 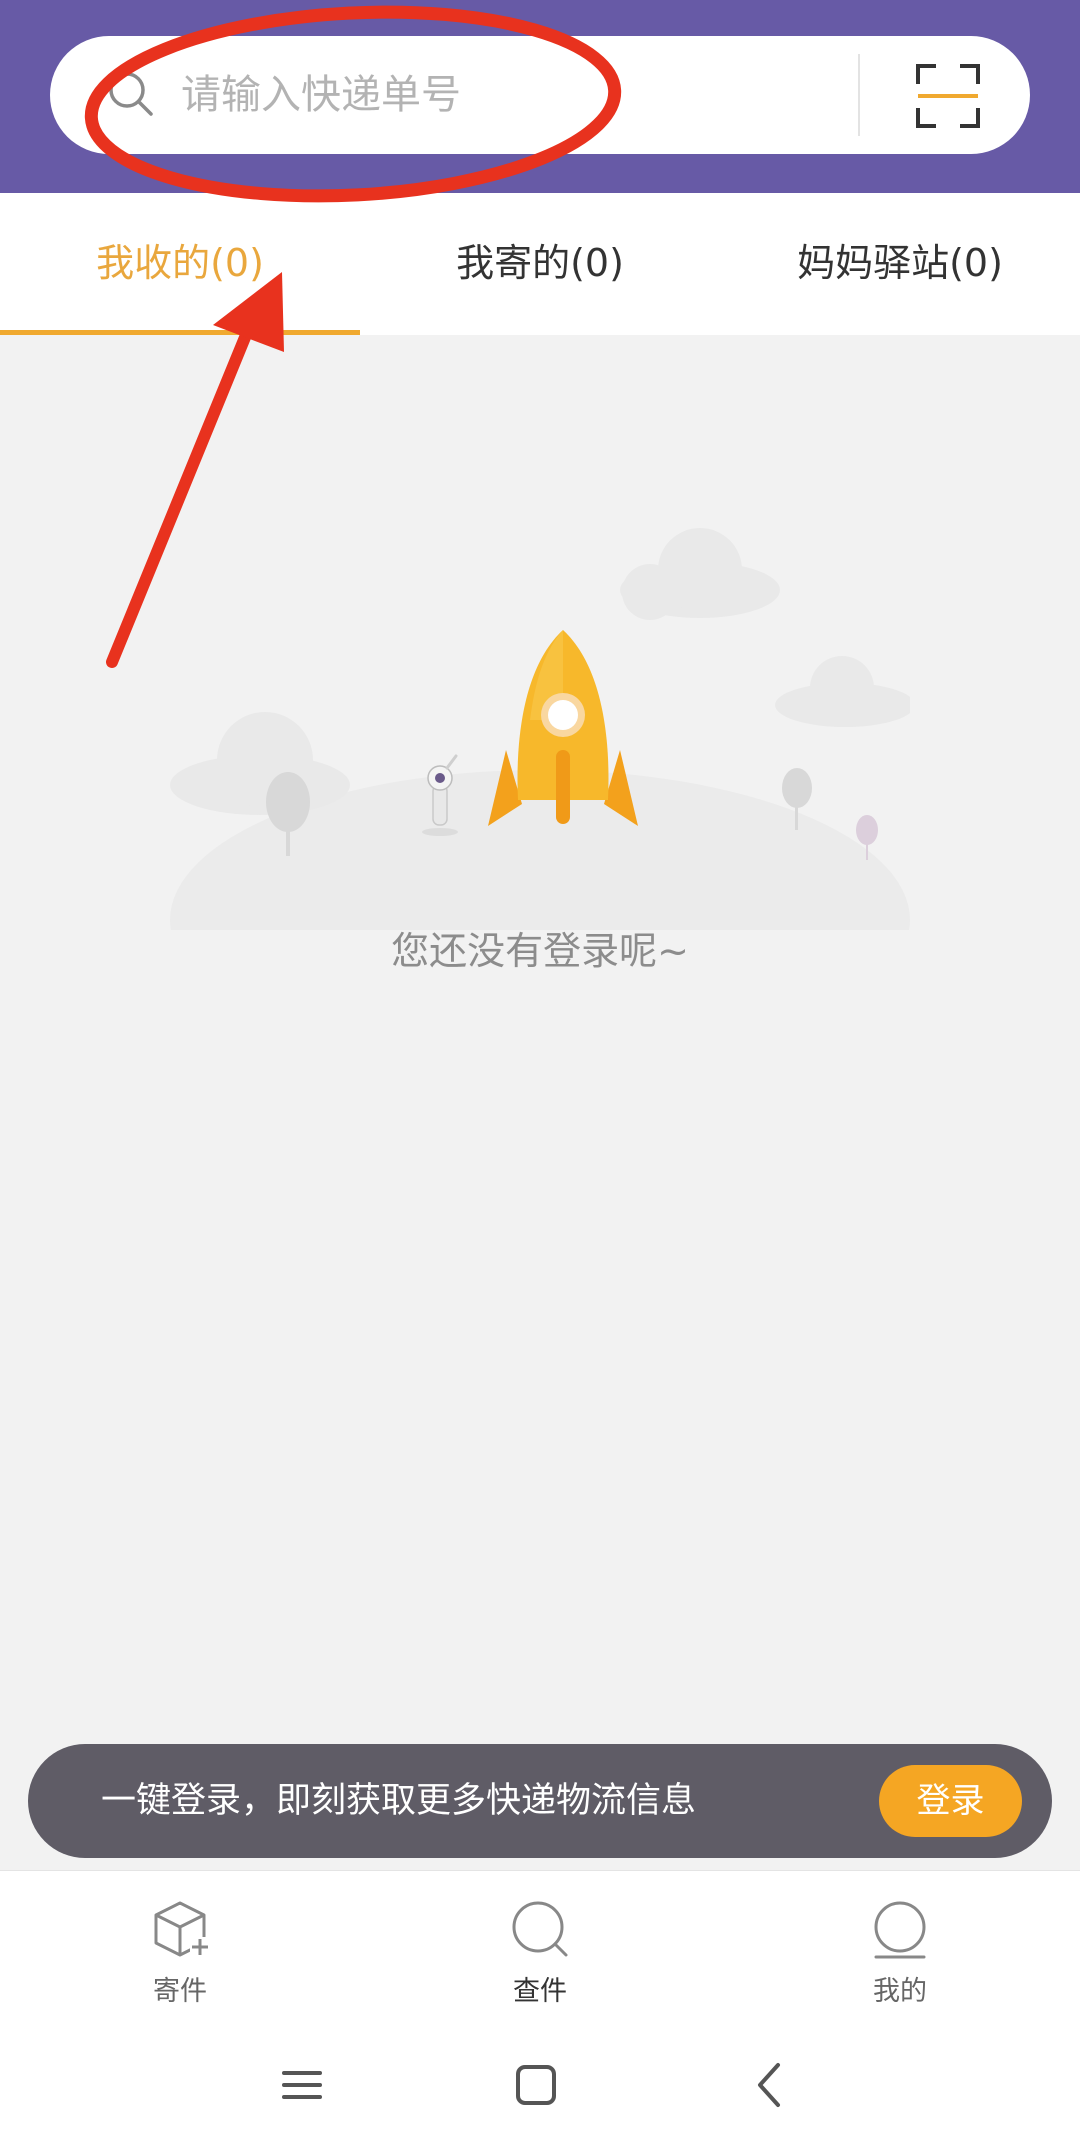 I want to click on empty-state-message: 您还没有登录呢~, so click(x=540, y=951).